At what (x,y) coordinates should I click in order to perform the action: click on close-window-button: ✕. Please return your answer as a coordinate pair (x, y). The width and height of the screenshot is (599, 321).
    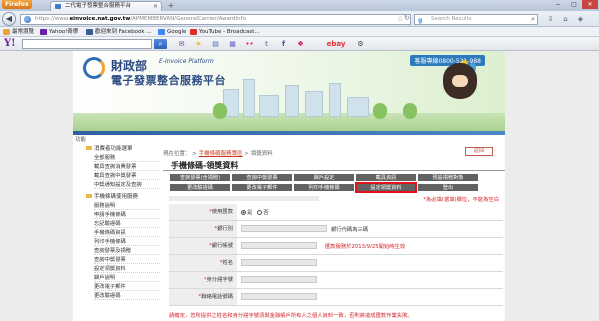
    Looking at the image, I should click on (590, 4).